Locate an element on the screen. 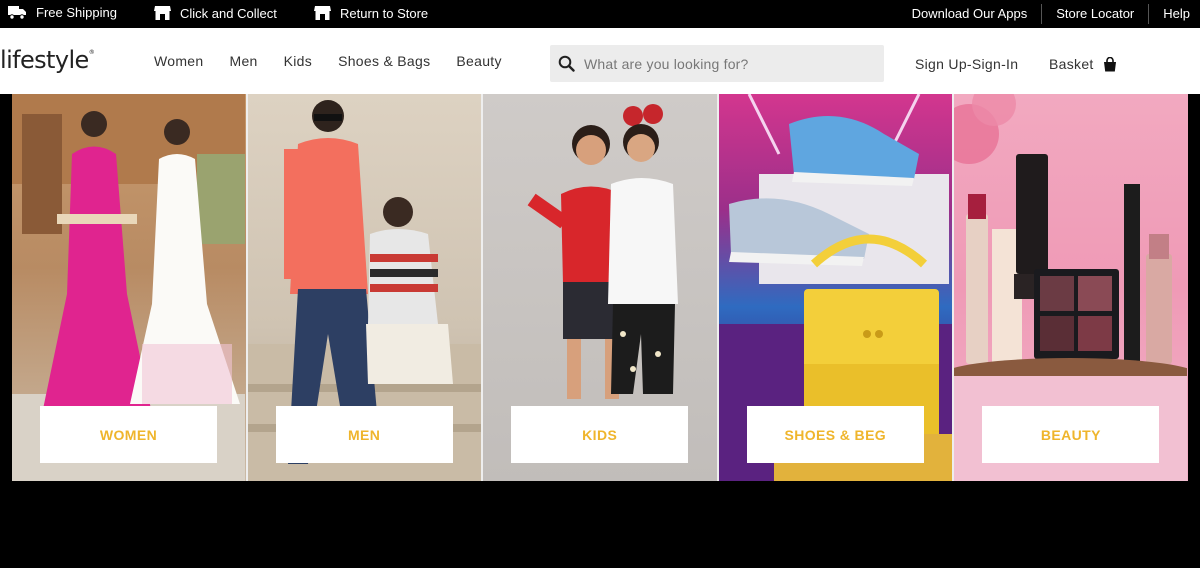 The height and width of the screenshot is (568, 1200). perk-return-to-store: Return to Store is located at coordinates (371, 13).